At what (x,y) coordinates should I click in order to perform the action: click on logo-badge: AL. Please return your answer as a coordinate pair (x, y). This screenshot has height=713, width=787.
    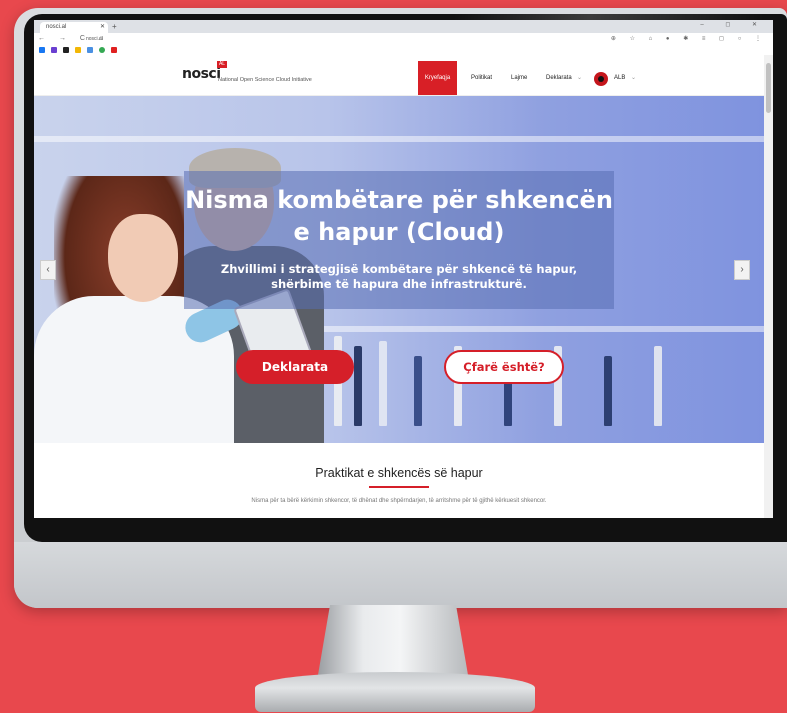
    Looking at the image, I should click on (222, 64).